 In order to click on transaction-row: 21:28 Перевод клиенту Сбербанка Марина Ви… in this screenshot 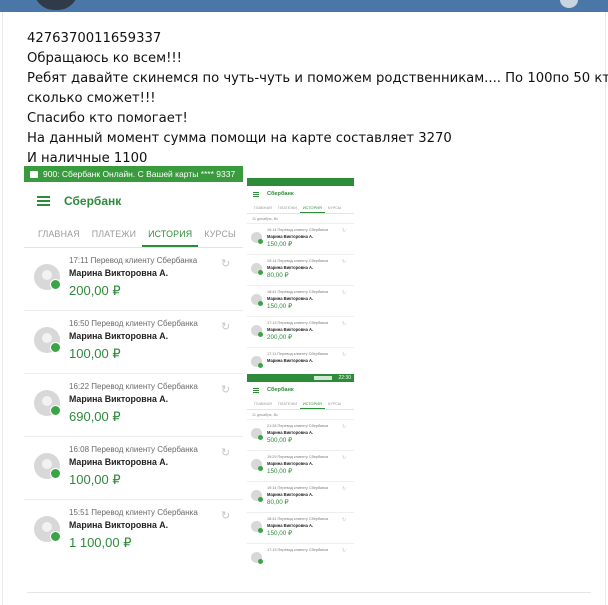, I will do `click(300, 435)`.